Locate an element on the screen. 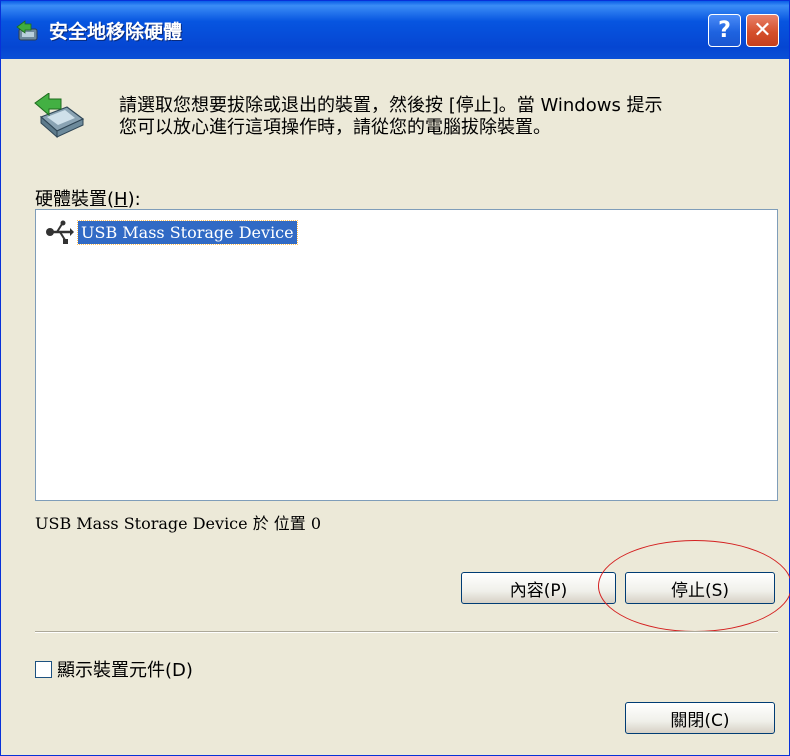 Image resolution: width=790 pixels, height=756 pixels. device-location-text: USB Mass Storage Device 於 位置 0 is located at coordinates (178, 523).